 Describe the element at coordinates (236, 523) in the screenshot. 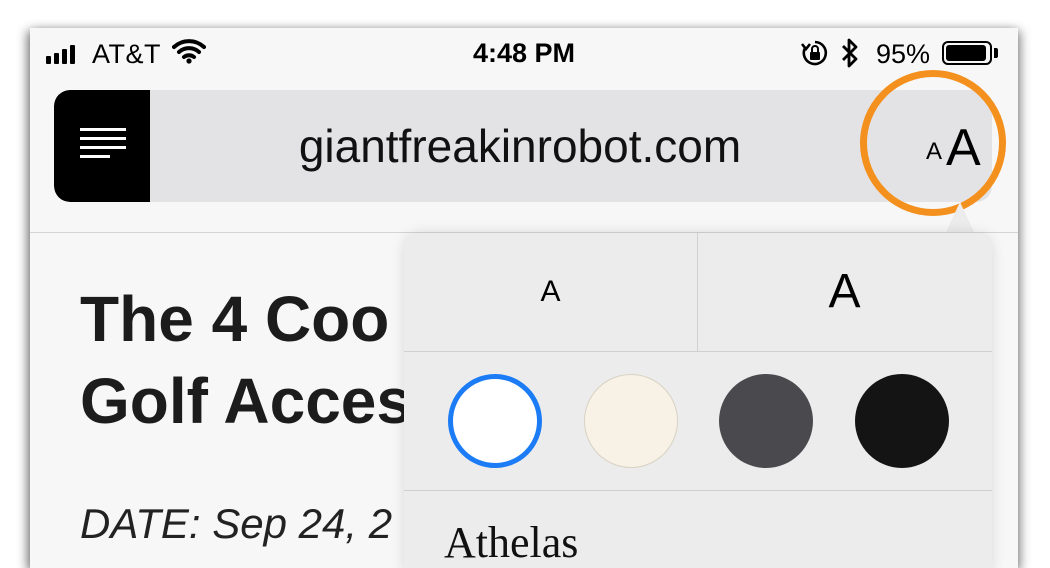

I see `article-date: DATE: Sep 24, 2` at that location.